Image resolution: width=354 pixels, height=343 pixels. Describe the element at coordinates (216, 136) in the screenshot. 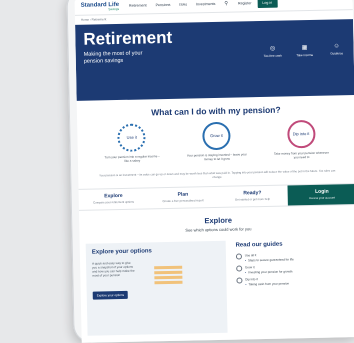

I see `grow-it-circle: Grow it` at that location.